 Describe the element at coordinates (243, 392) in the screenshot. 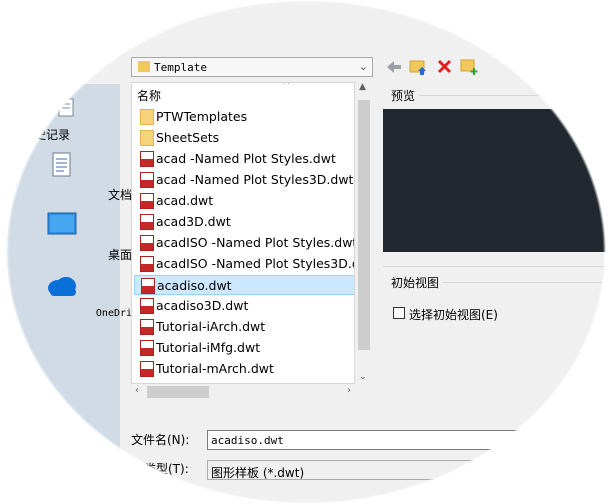

I see `file-list-horizontal-scrollbar: ‹ ›` at that location.